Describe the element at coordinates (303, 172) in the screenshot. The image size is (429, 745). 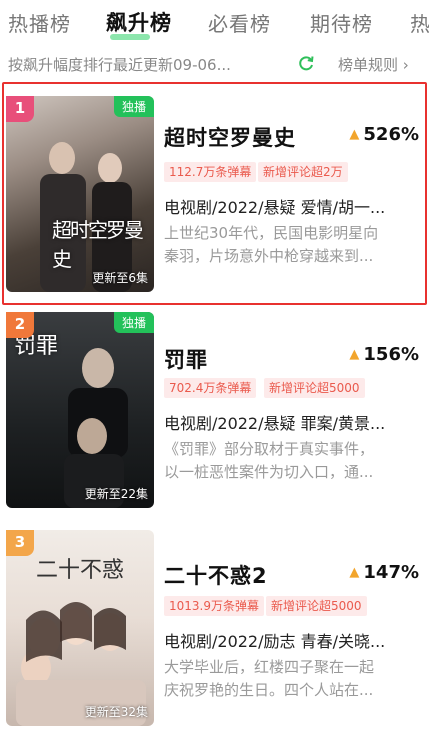
I see `comments-tag: 新增评论超2万` at that location.